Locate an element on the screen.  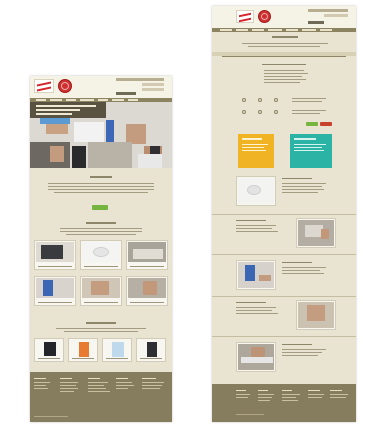
info-panel-teal is located at coordinates (311, 151).